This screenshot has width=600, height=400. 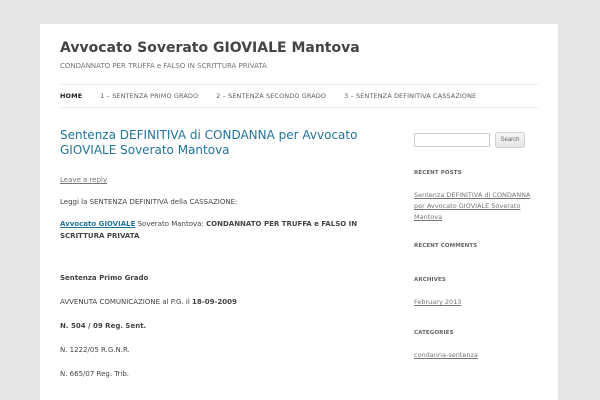 I want to click on lawyer-rest-text: Soverato Mantova:, so click(x=171, y=224).